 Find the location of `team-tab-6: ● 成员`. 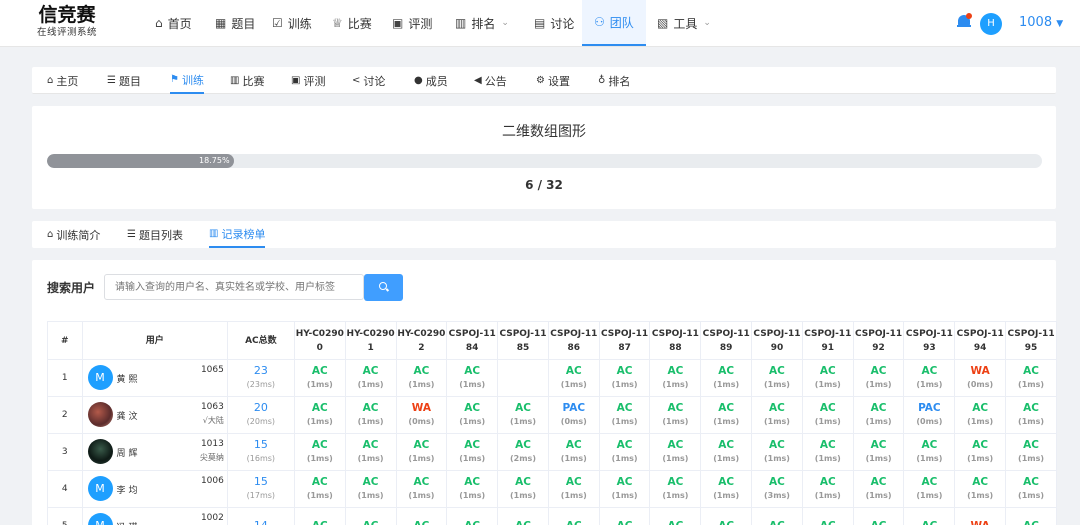

team-tab-6: ● 成员 is located at coordinates (431, 80).